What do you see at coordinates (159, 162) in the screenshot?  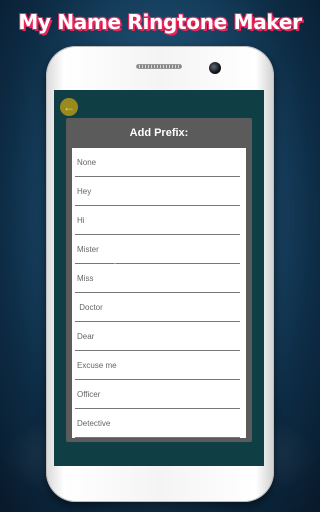 I see `prefix-option-none: None` at bounding box center [159, 162].